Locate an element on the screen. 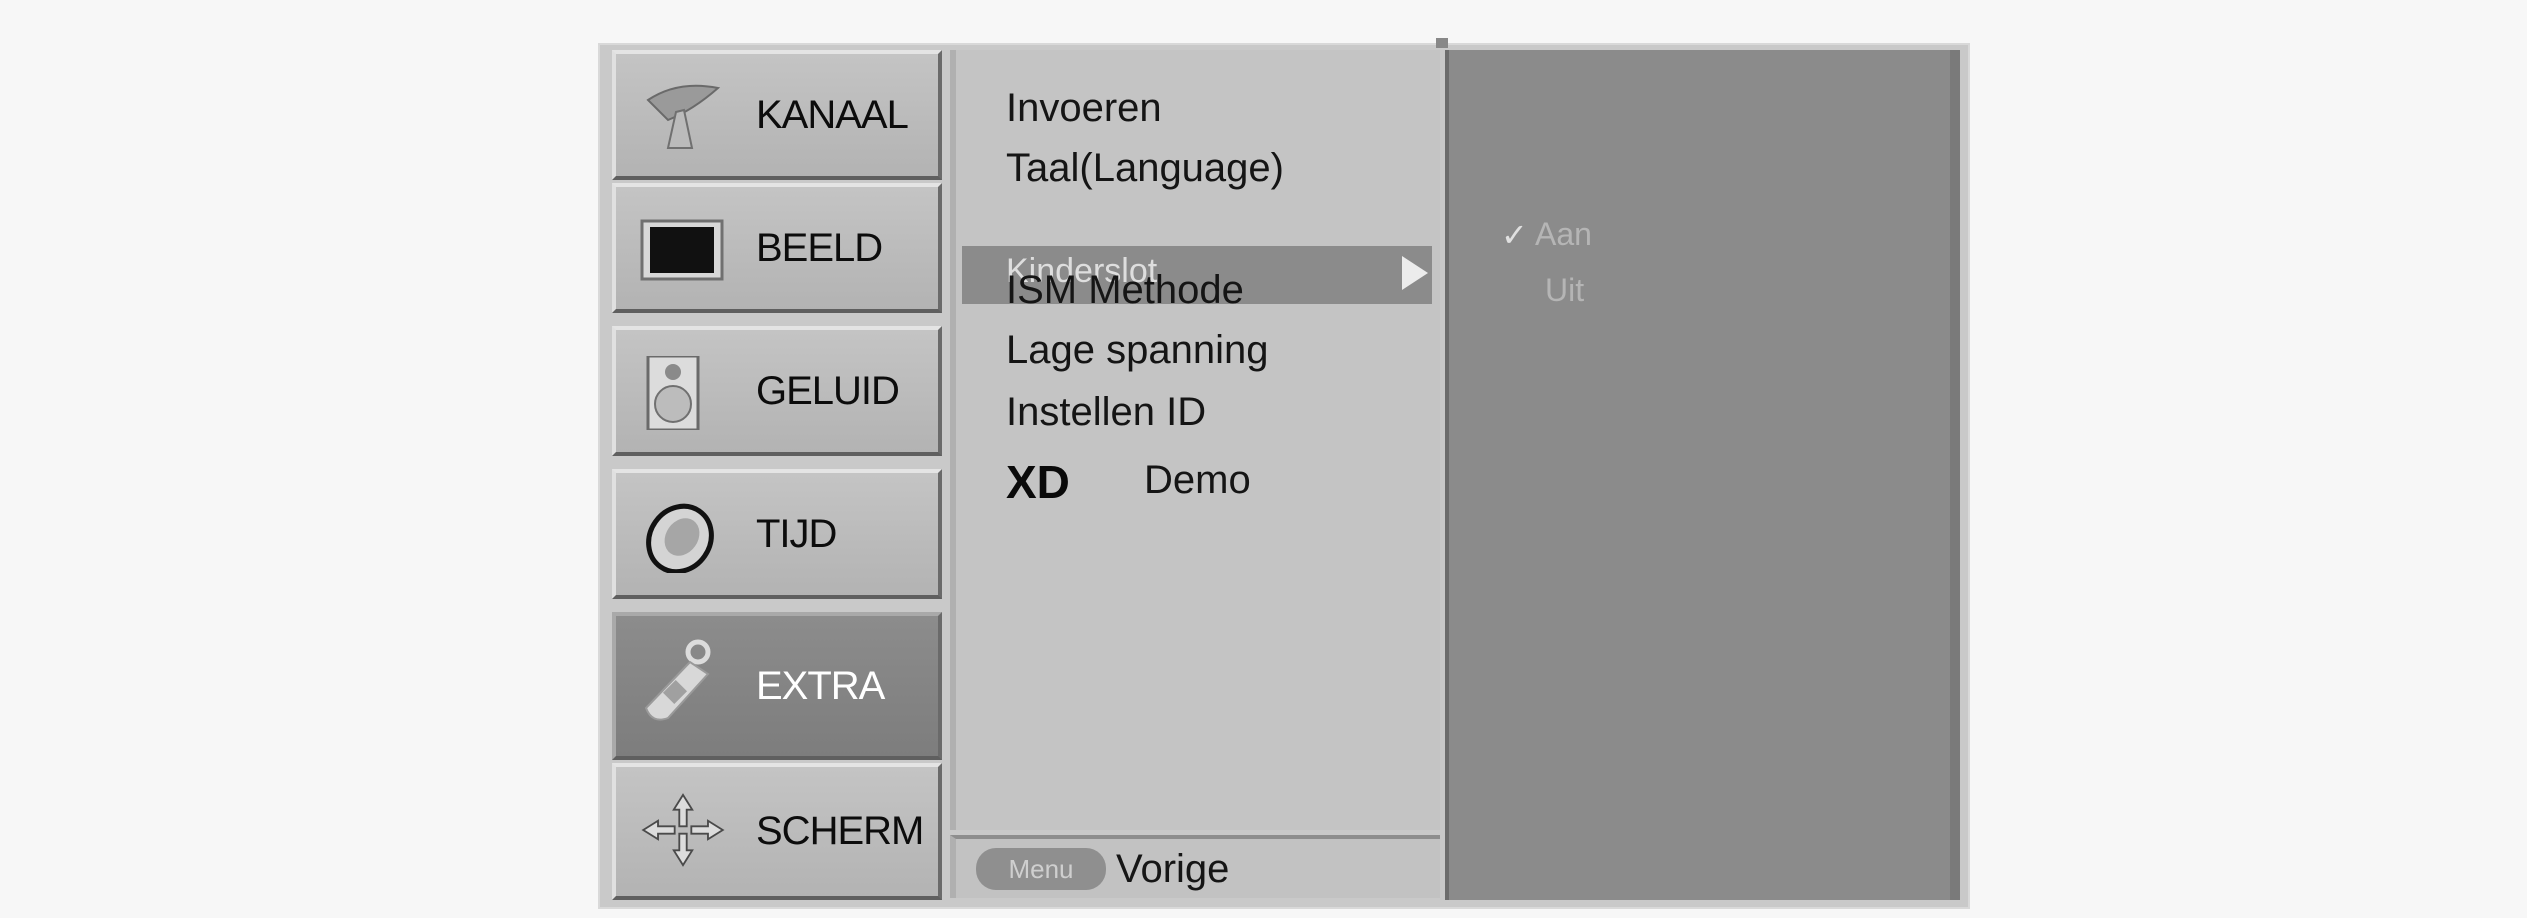  category-beeld: BEELD is located at coordinates (777, 248).